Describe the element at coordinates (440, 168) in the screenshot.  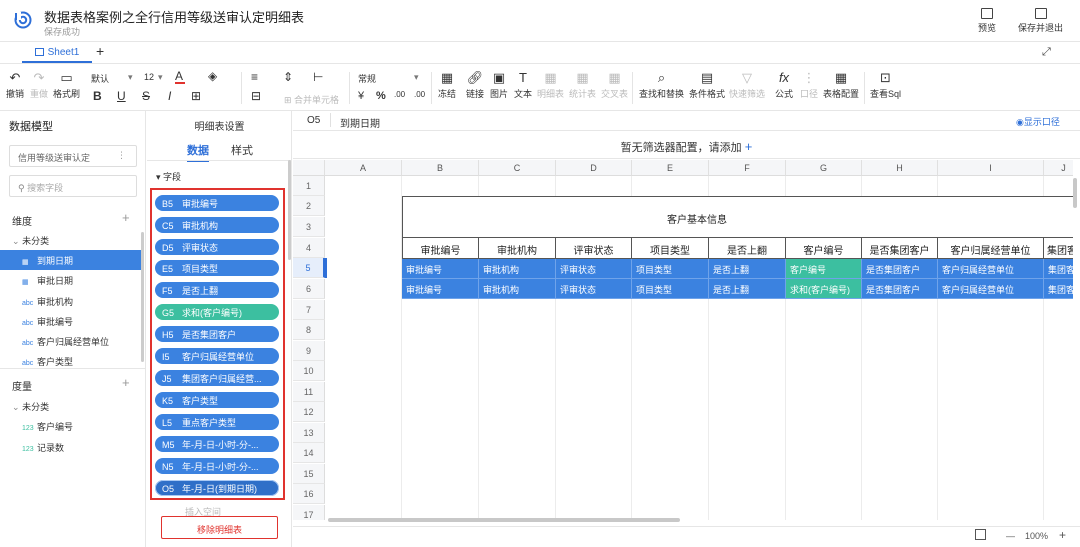
I see `column-header: B` at that location.